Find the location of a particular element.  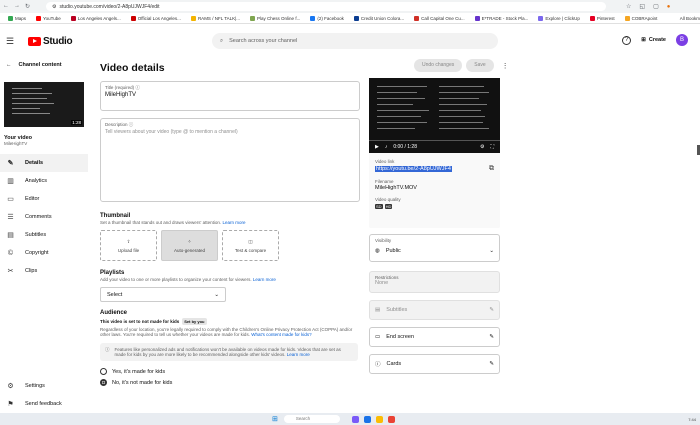

create-button: ⊞ Create is located at coordinates (653, 40).